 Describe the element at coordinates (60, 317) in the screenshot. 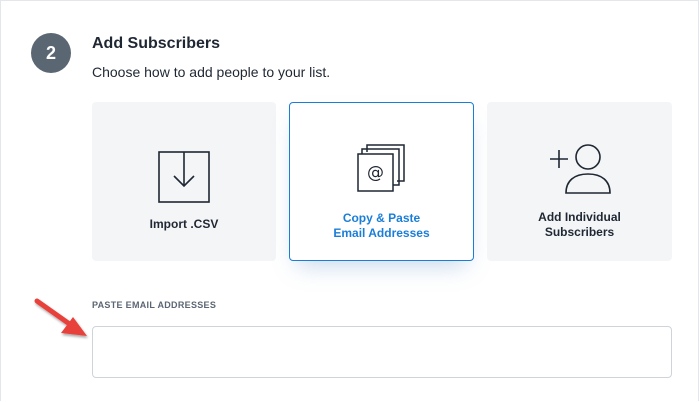

I see `annotation-arrow-icon` at that location.